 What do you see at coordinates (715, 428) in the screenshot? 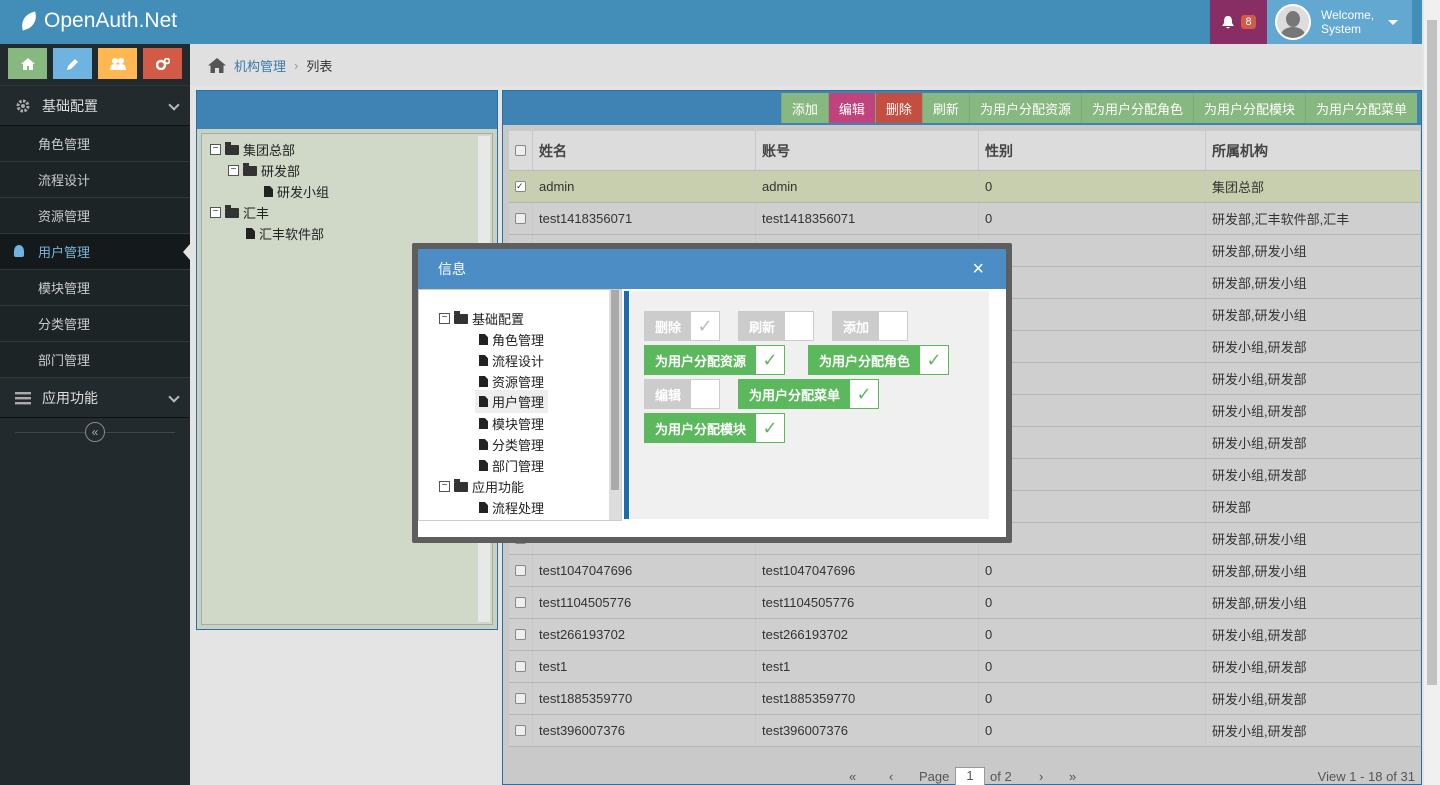
I see `perm-toggle-assign-modules: 为用户分配模块 ✓` at bounding box center [715, 428].